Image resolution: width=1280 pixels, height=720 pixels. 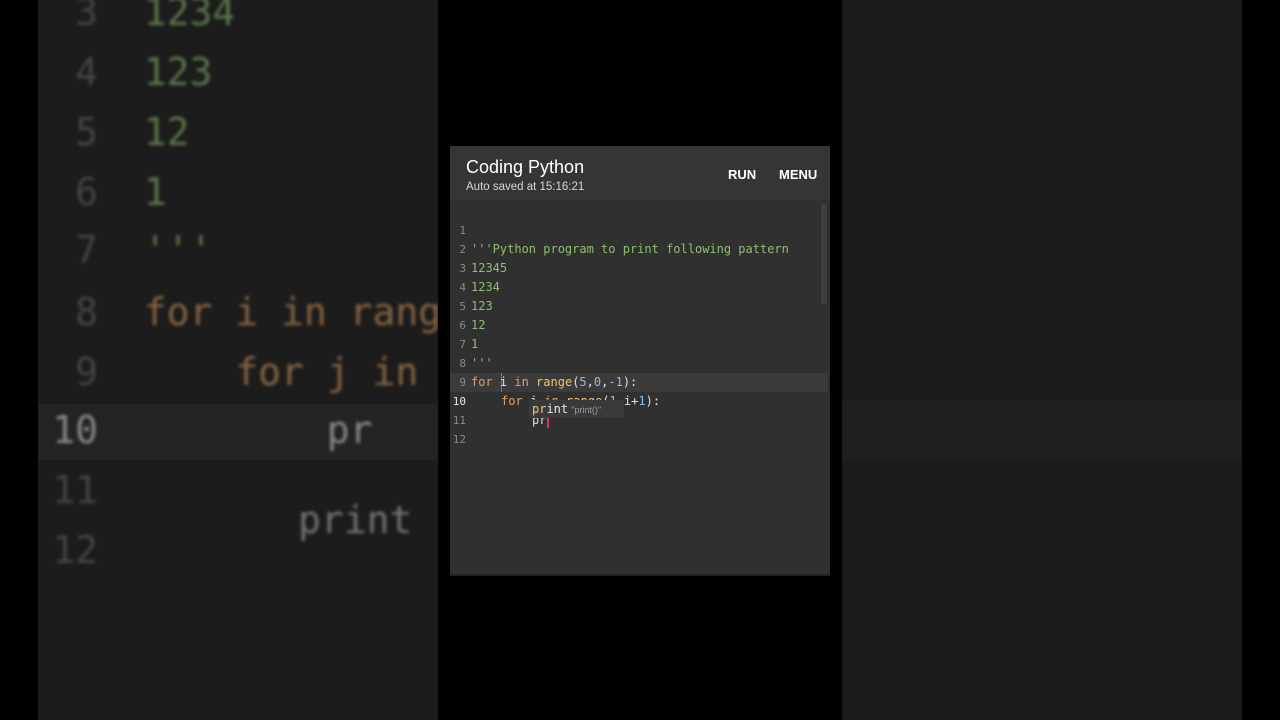 I want to click on code-line-current: 10 pr, so click(x=639, y=400).